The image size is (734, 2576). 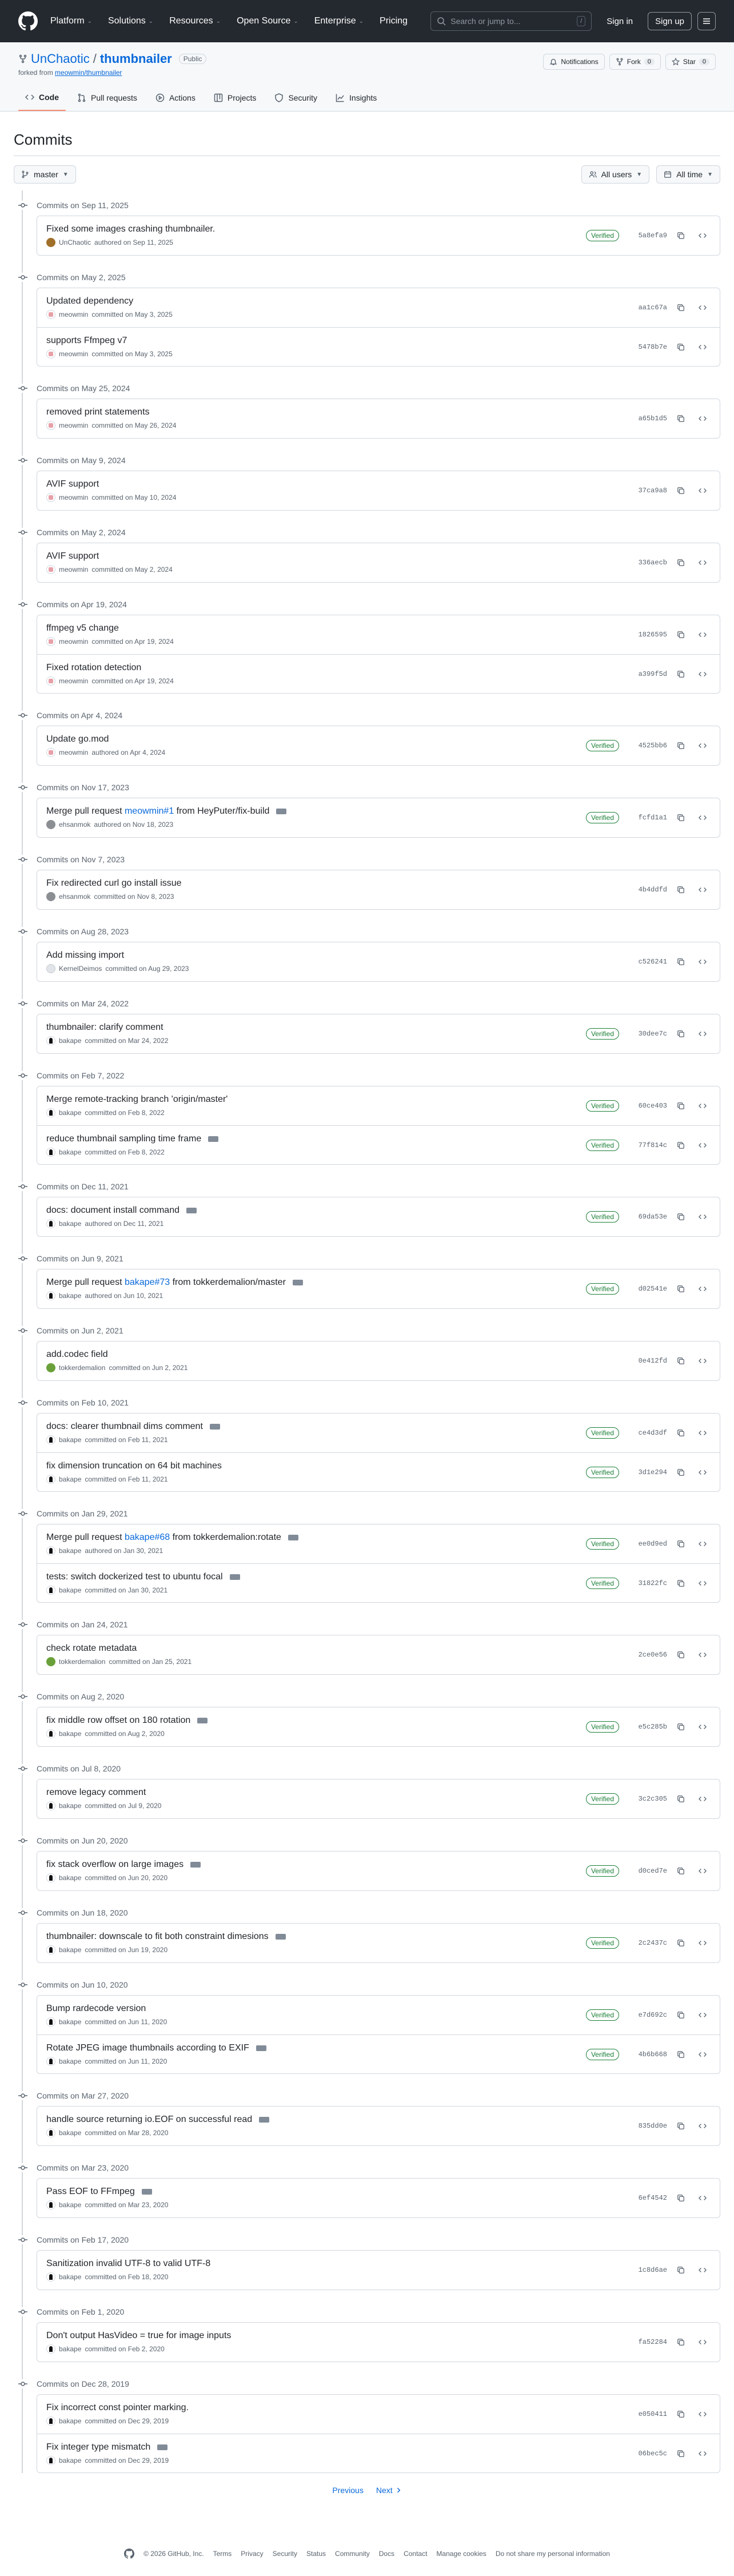 What do you see at coordinates (316, 1427) in the screenshot?
I see `commit-message-link: docs: clearer thumbnail dims comment` at bounding box center [316, 1427].